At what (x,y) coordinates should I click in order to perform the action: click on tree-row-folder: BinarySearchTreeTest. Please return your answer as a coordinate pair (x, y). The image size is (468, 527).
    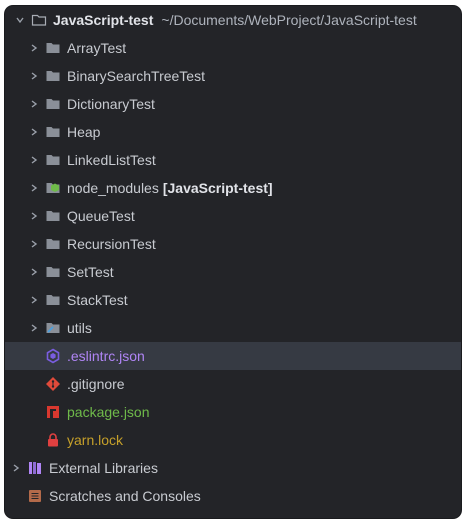
    Looking at the image, I should click on (233, 76).